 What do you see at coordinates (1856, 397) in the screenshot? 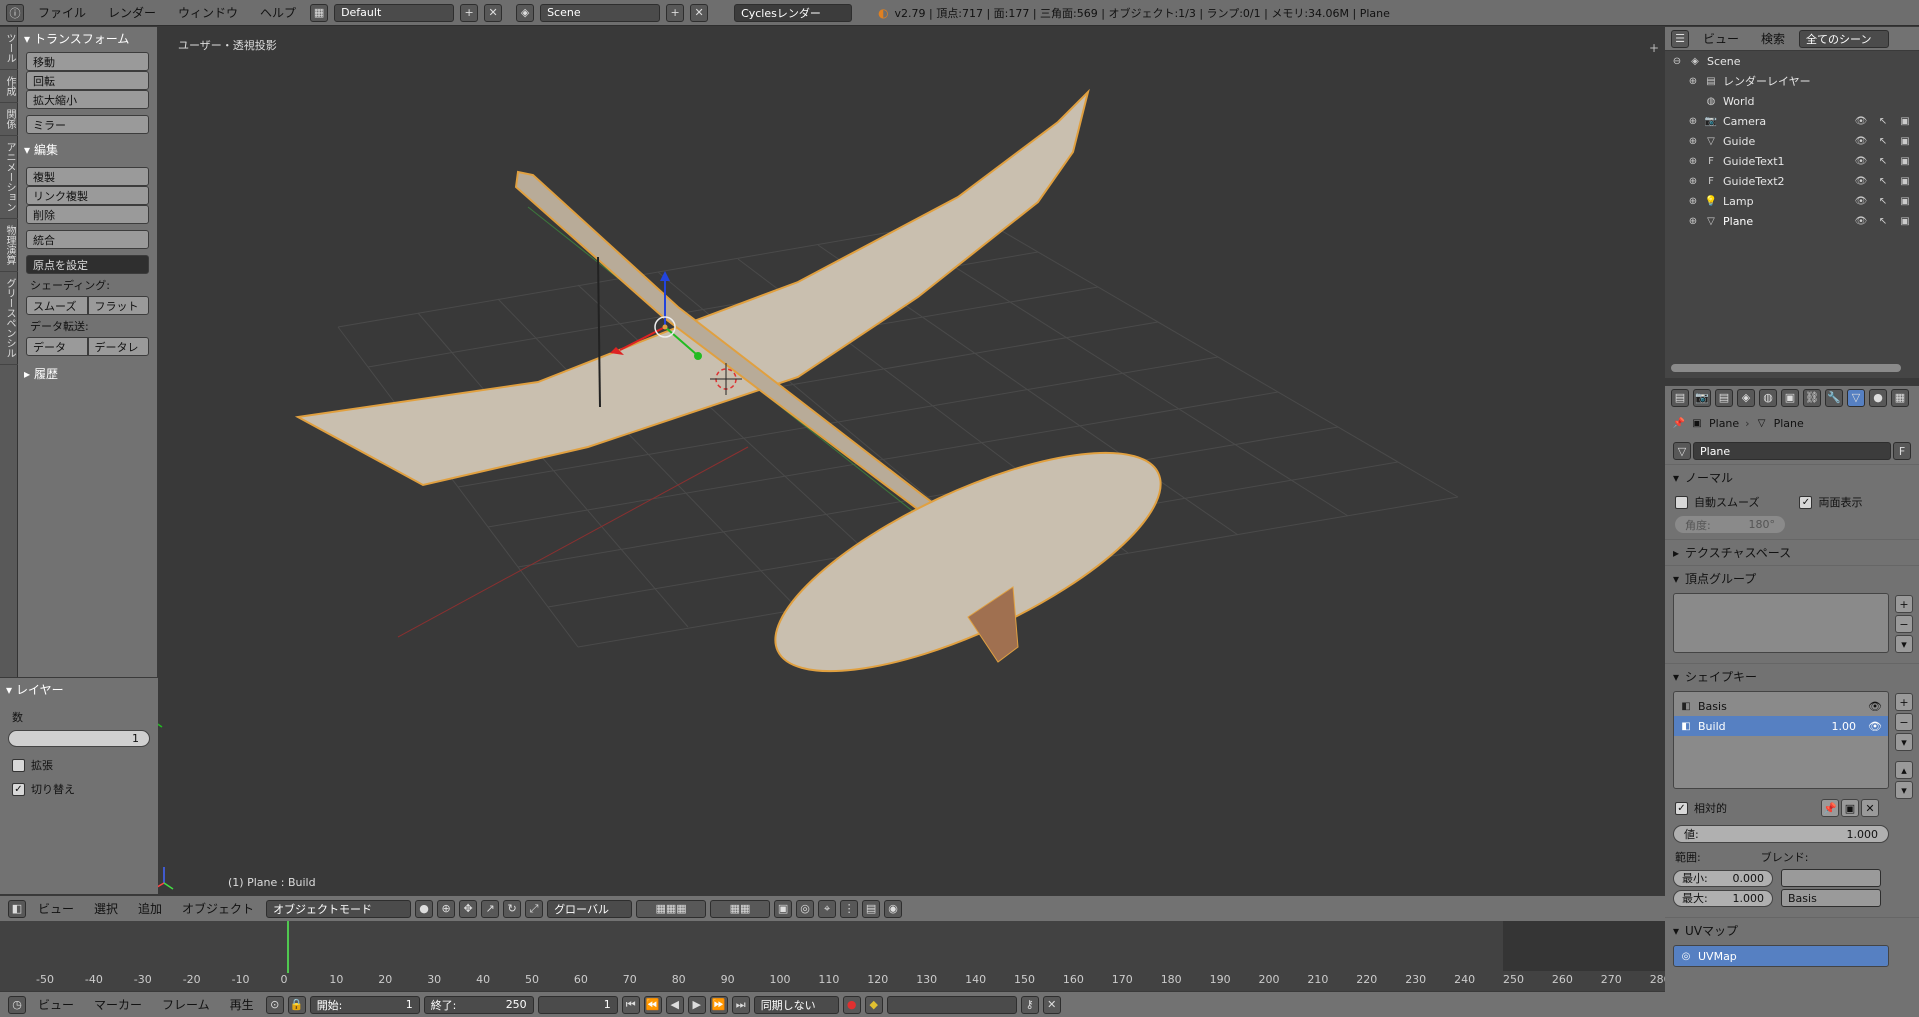
I see `mesh-data-tab-icon: ▽` at bounding box center [1856, 397].